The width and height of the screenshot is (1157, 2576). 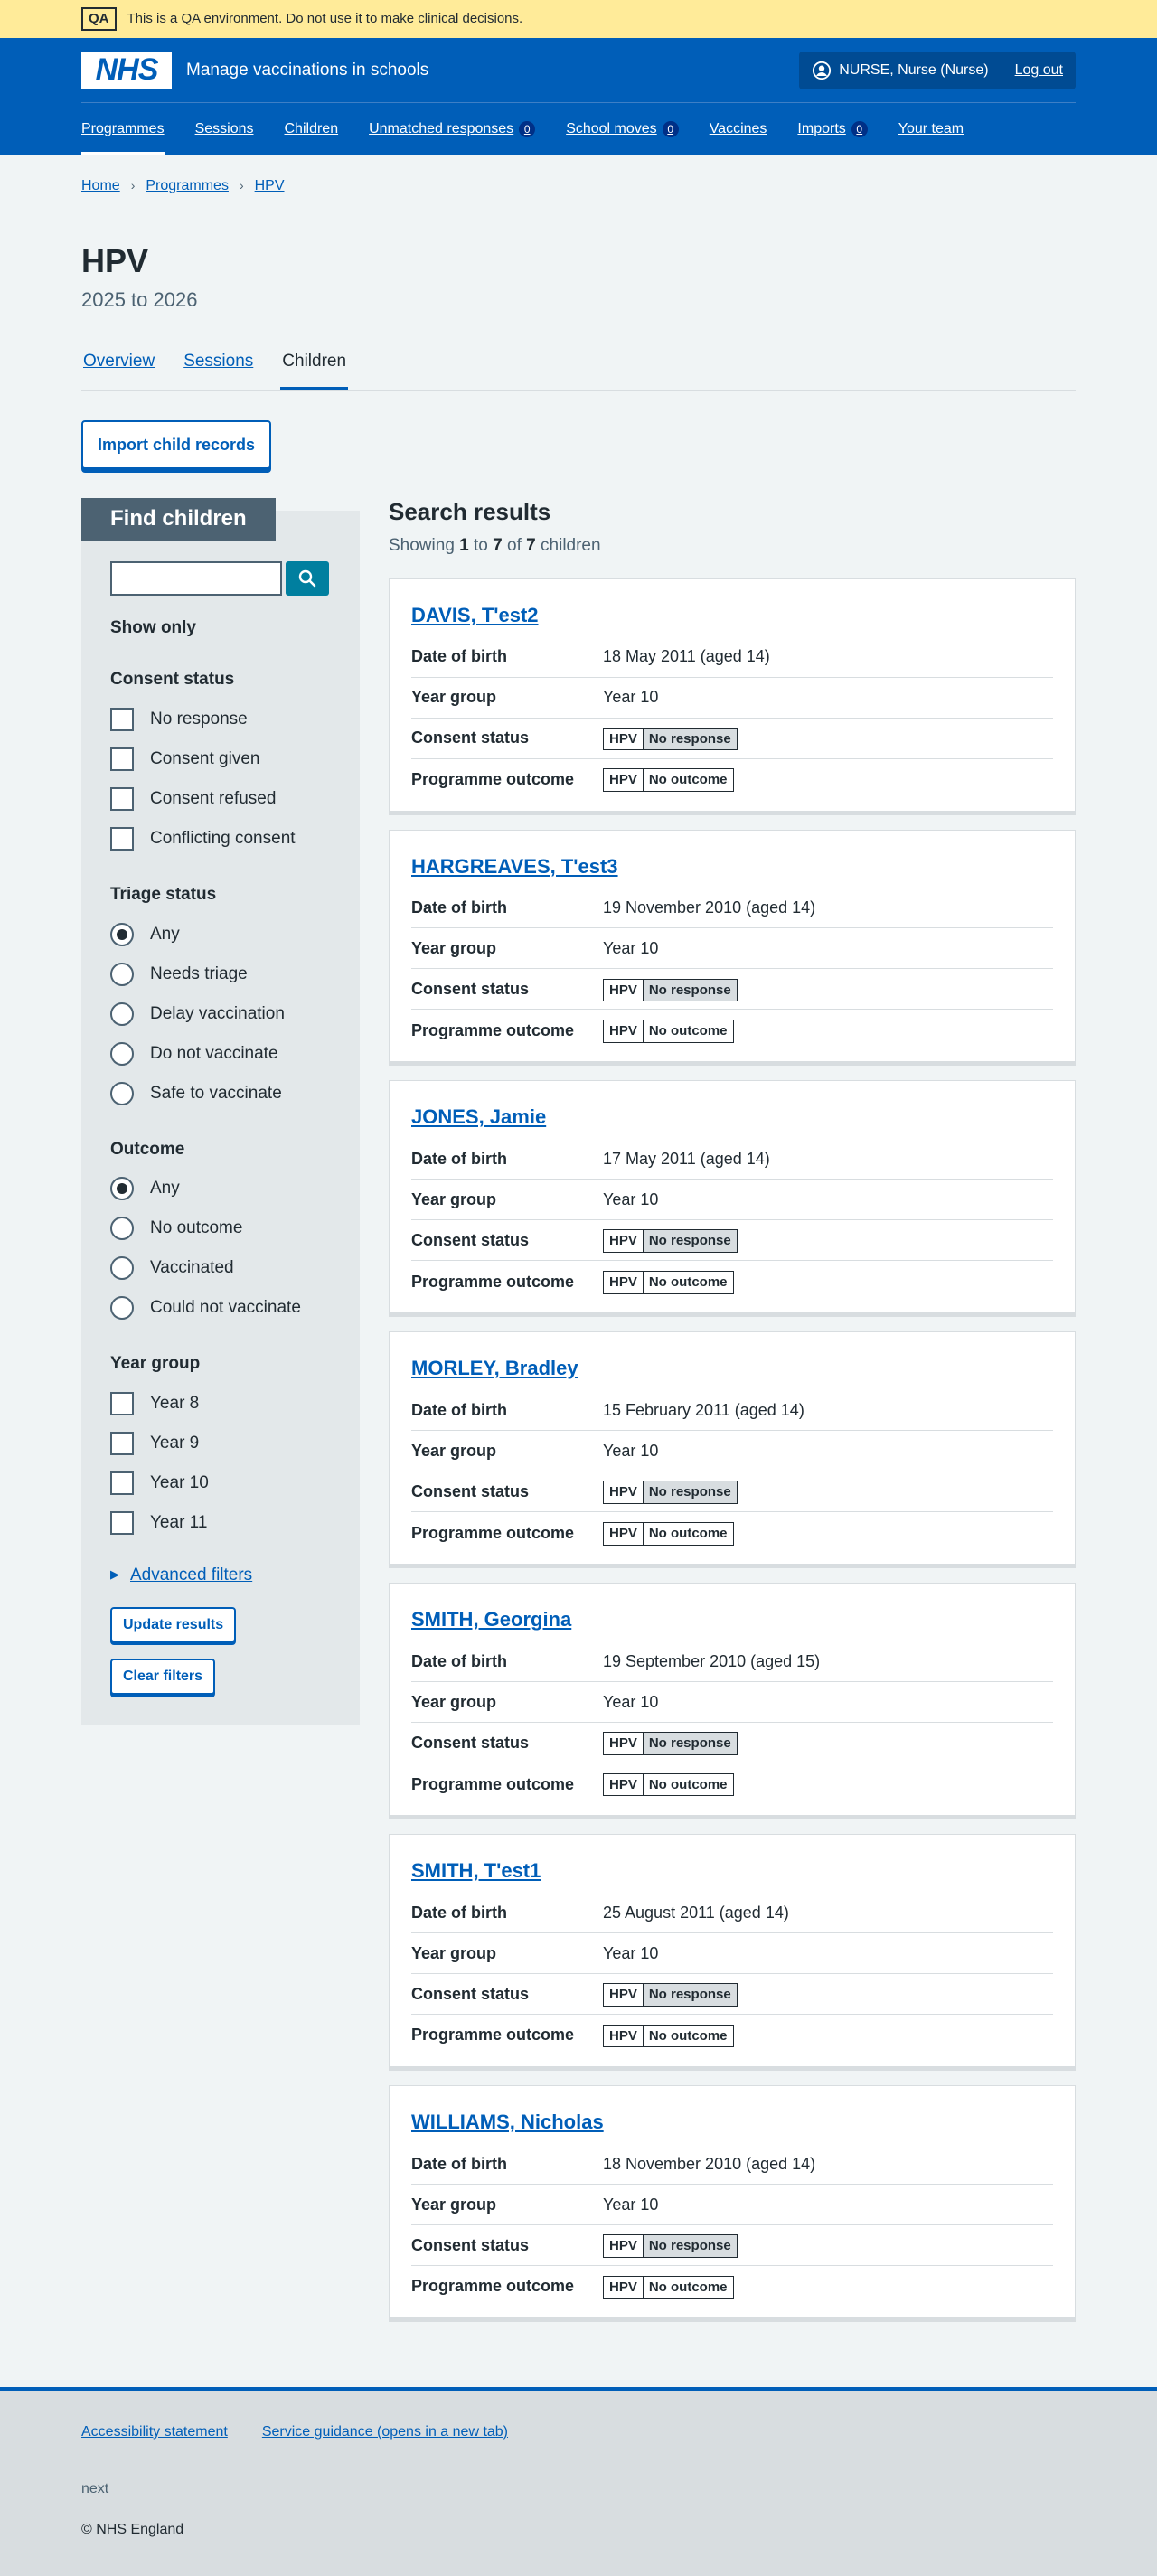 I want to click on breadcrumb-home: Home, so click(x=101, y=186).